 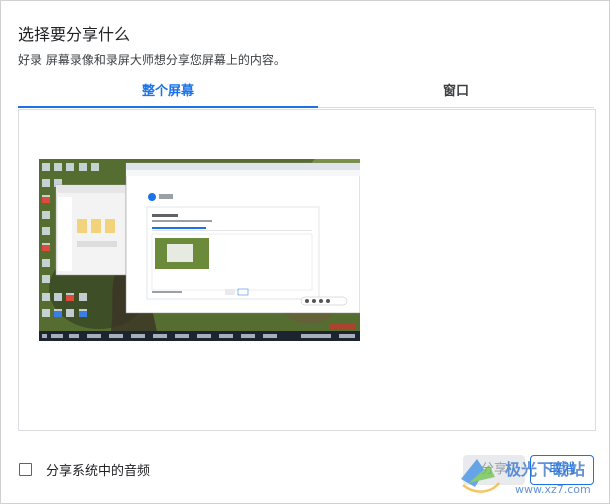 I want to click on tab-window: 窗口, so click(x=456, y=94).